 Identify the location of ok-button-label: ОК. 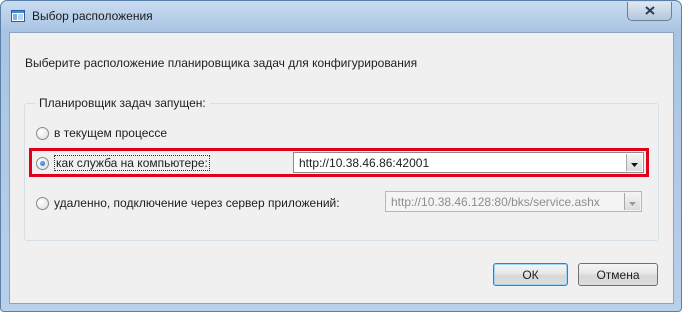
(530, 274).